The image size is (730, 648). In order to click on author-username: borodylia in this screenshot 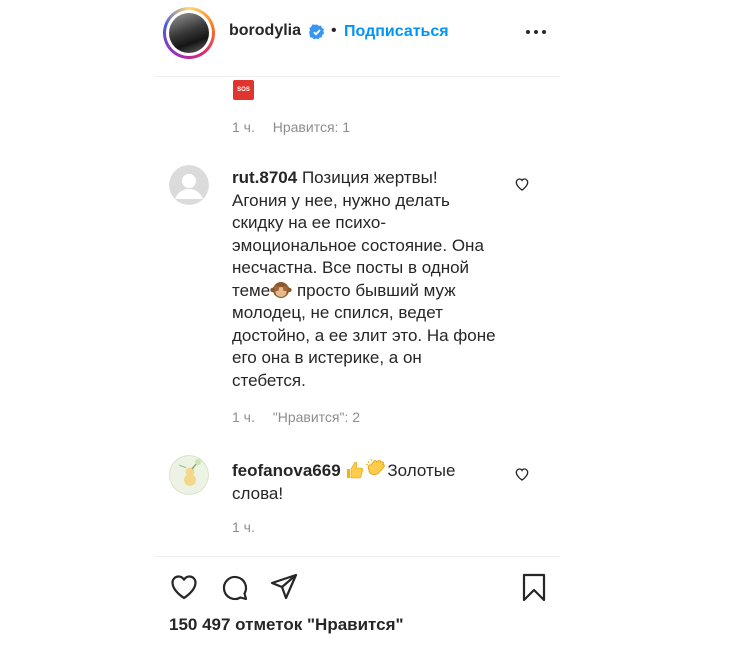, I will do `click(265, 31)`.